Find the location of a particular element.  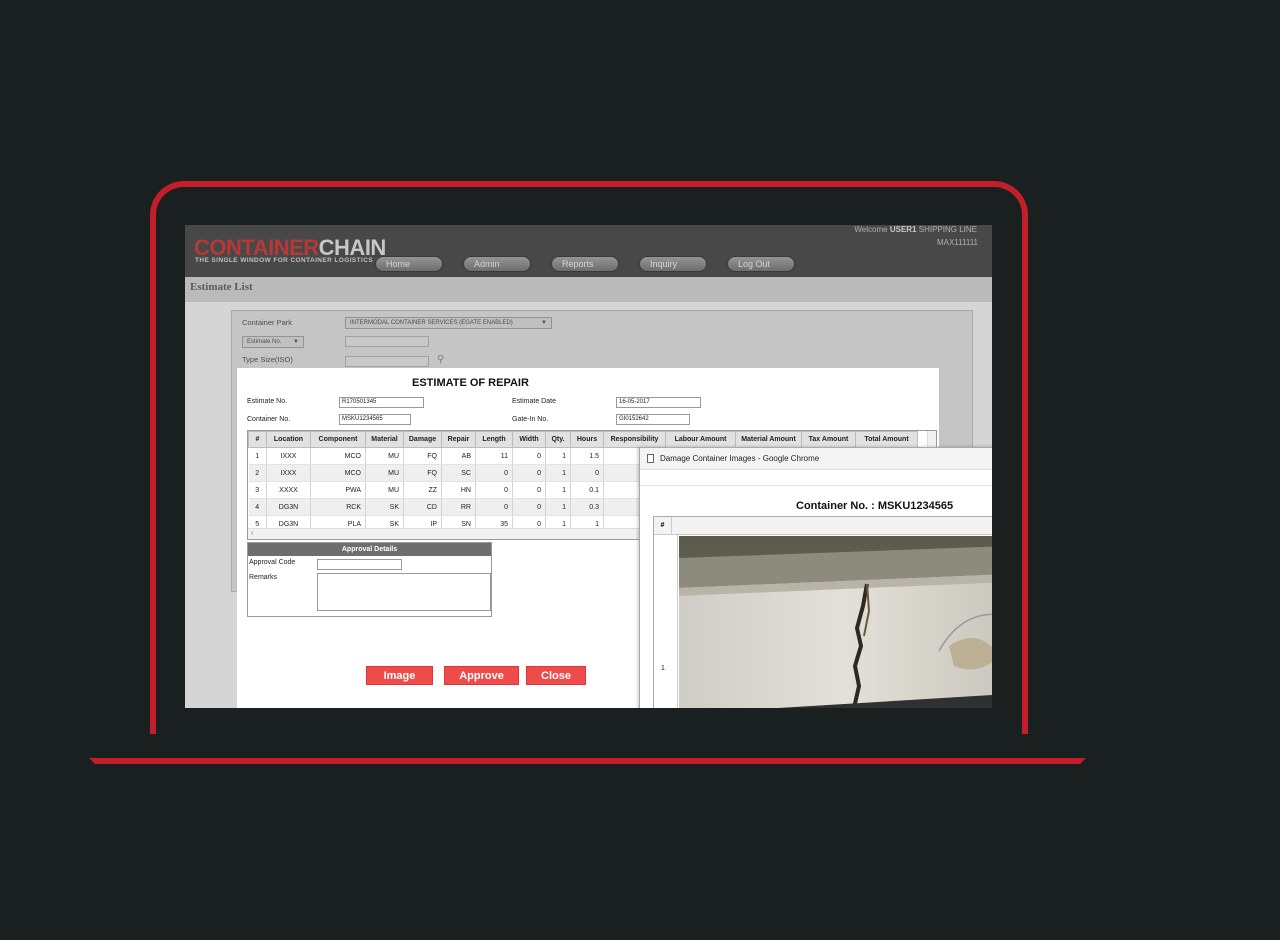

approval-code-label: Approval Code is located at coordinates (272, 562).